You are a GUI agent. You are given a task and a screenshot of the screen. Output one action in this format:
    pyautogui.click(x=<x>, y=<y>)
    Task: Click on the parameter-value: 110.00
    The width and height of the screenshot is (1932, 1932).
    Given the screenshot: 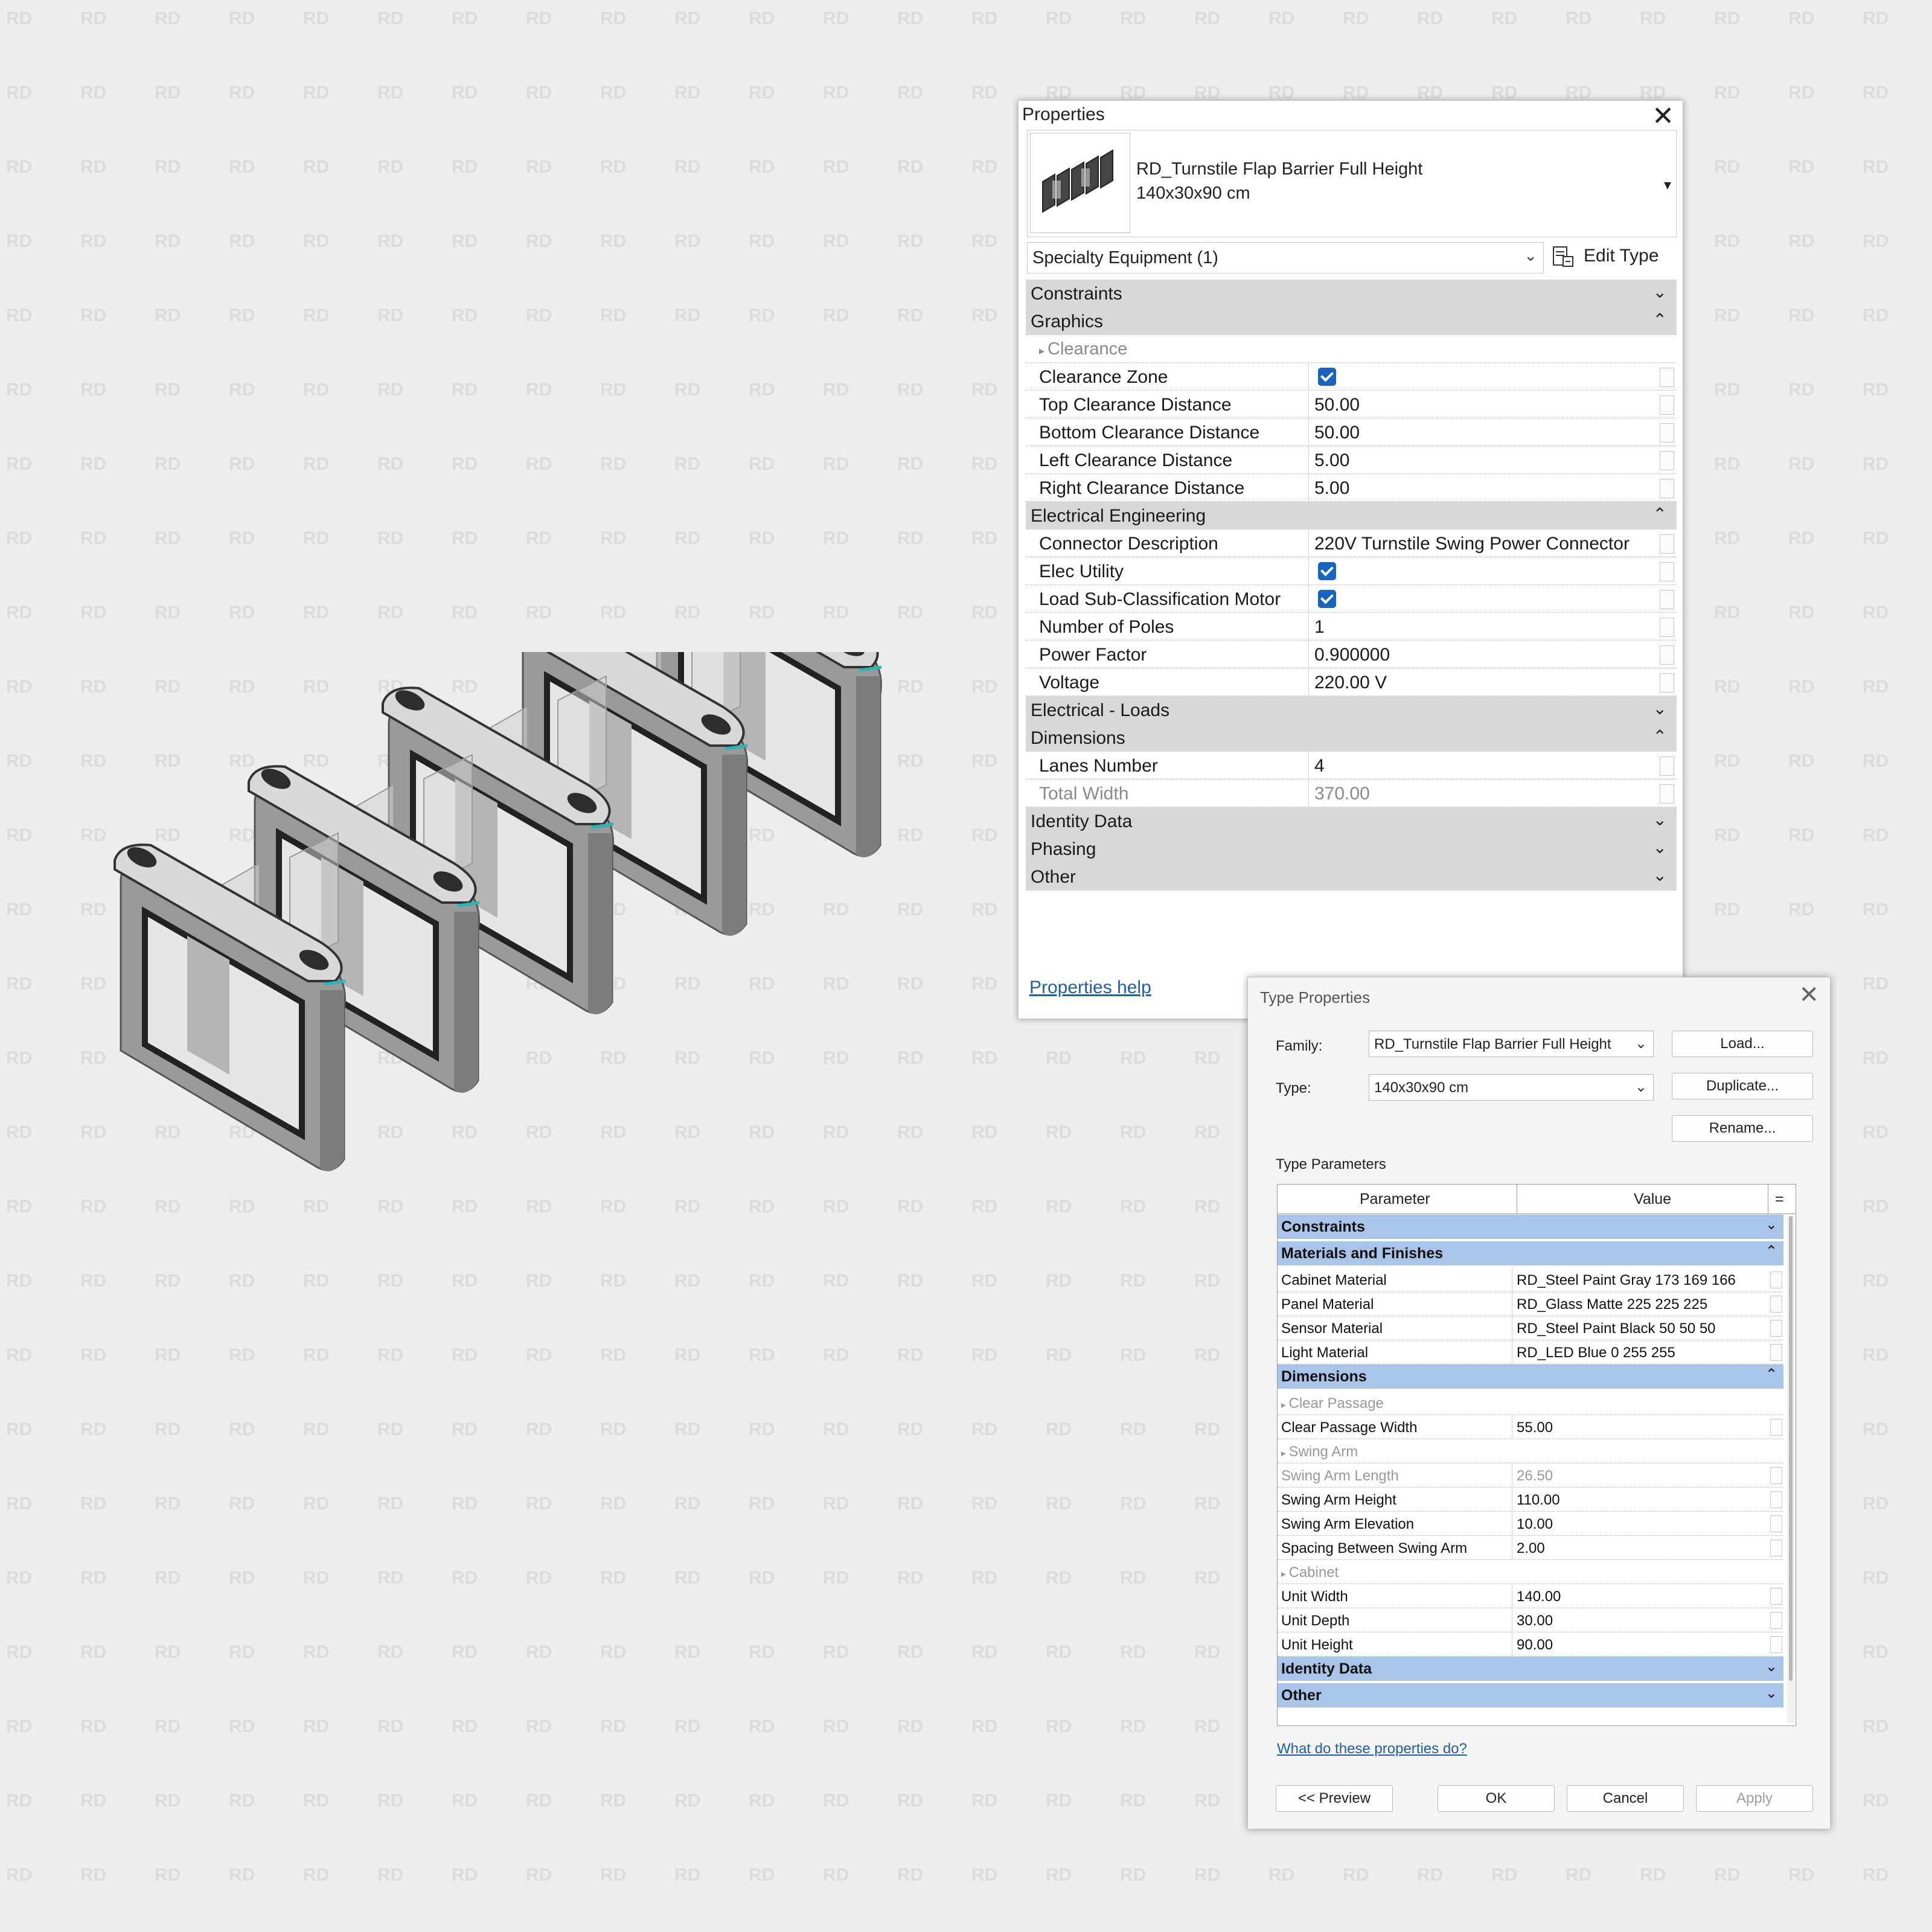 What is the action you would take?
    pyautogui.click(x=1538, y=1501)
    